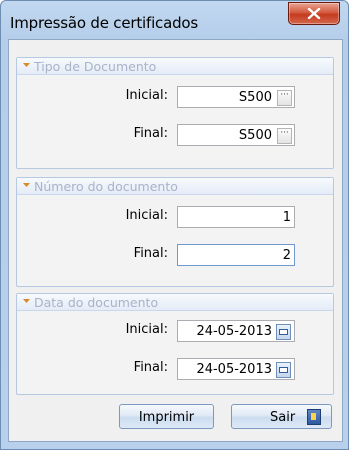 The image size is (349, 450). I want to click on close-icon, so click(314, 13).